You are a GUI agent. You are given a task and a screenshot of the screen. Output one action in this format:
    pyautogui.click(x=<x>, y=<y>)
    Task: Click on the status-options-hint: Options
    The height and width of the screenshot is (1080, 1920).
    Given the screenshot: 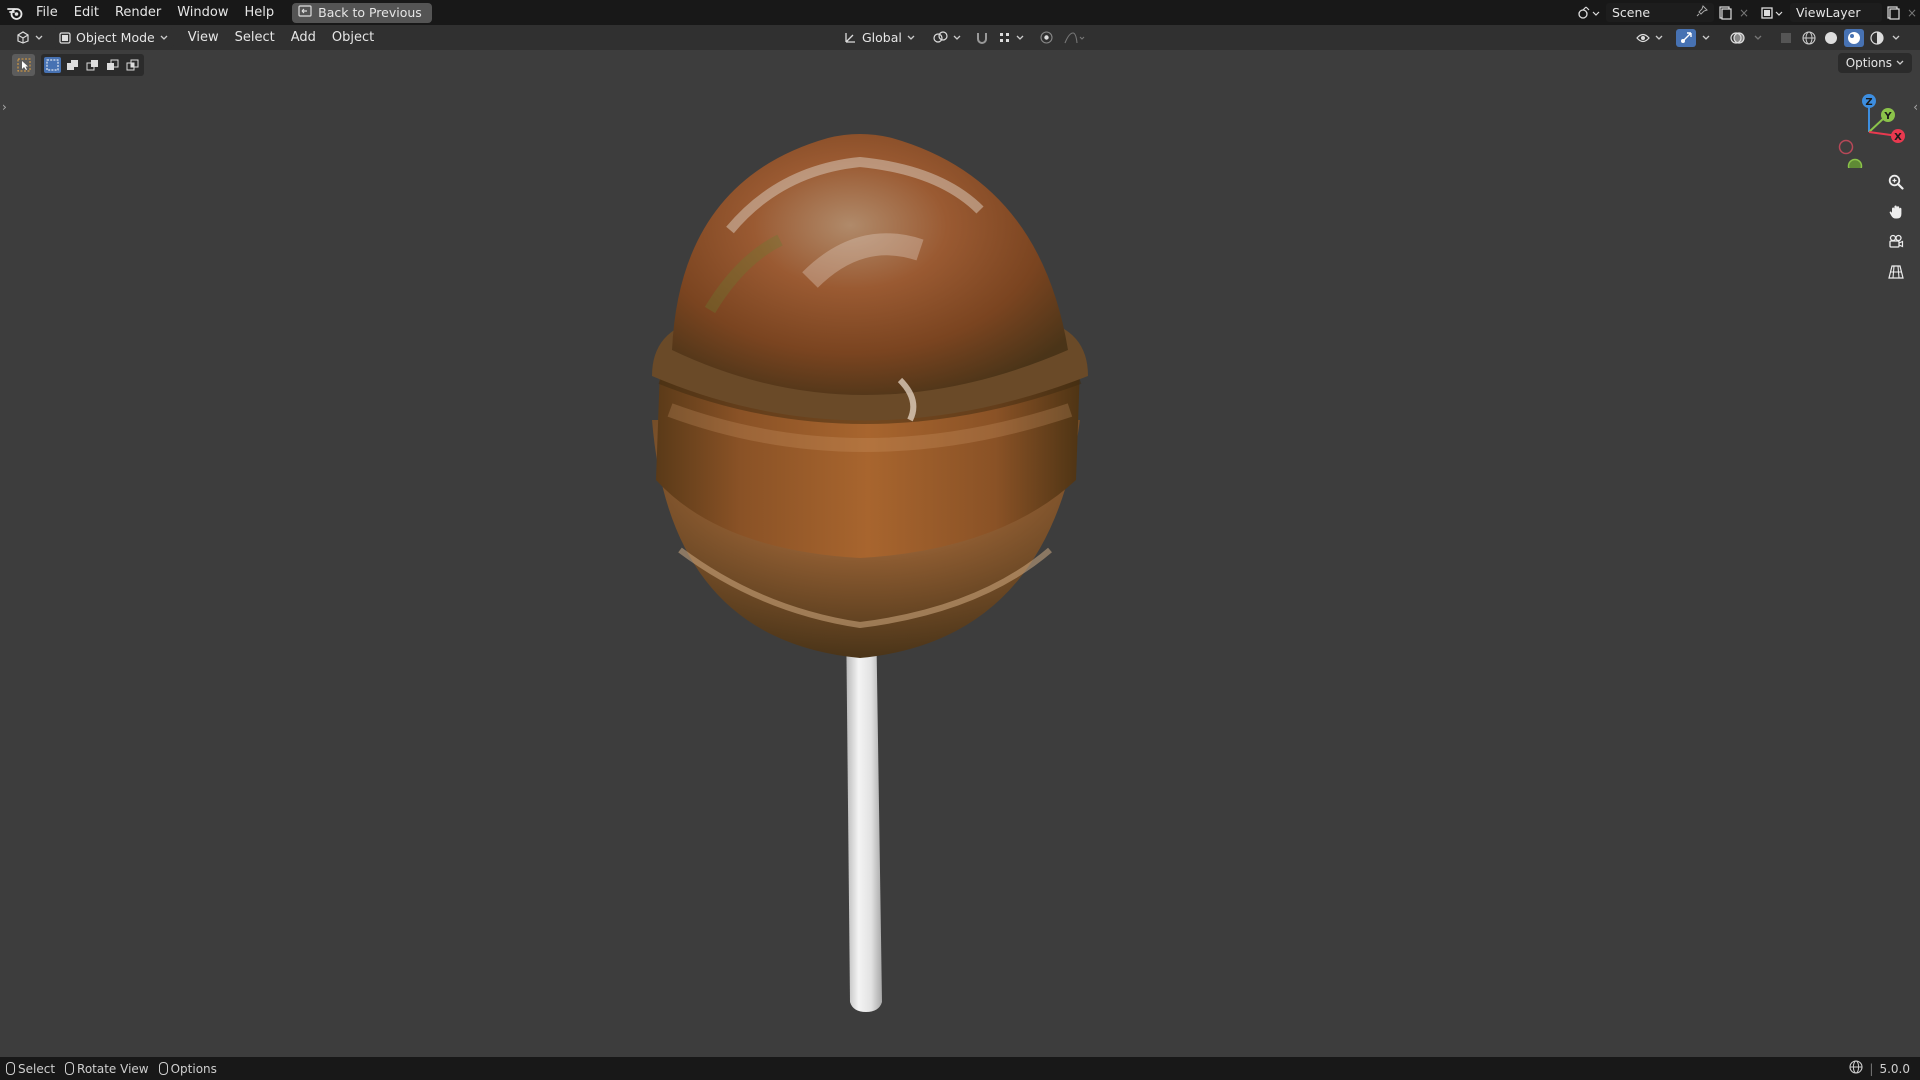 What is the action you would take?
    pyautogui.click(x=187, y=1068)
    